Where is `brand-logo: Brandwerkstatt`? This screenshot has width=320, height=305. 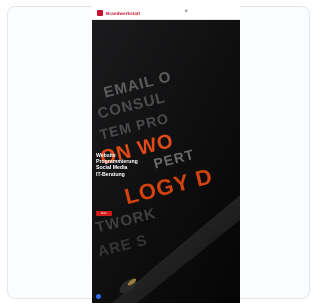
brand-logo: Brandwerkstatt is located at coordinates (118, 13).